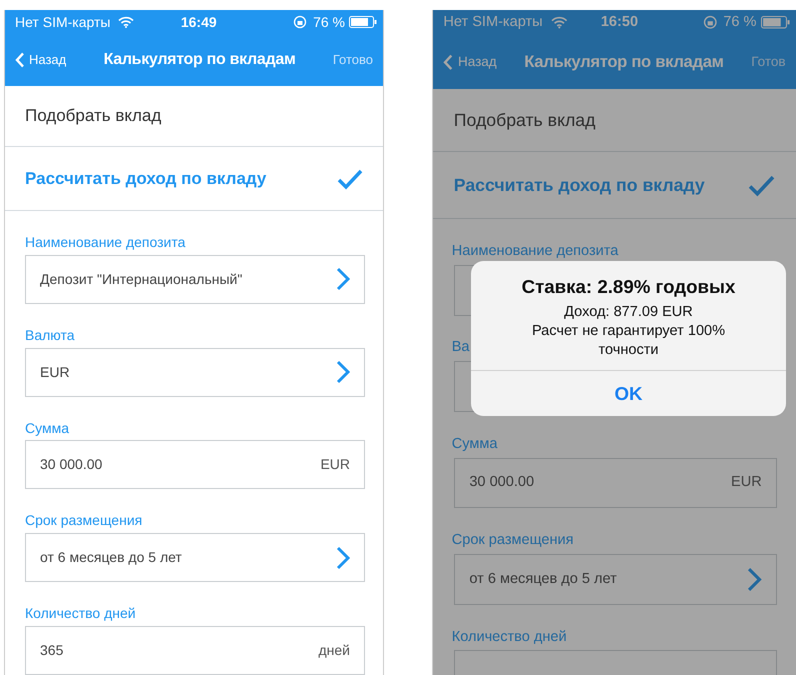 The height and width of the screenshot is (675, 796). I want to click on select-field: Депозит "Интернациональный", so click(195, 279).